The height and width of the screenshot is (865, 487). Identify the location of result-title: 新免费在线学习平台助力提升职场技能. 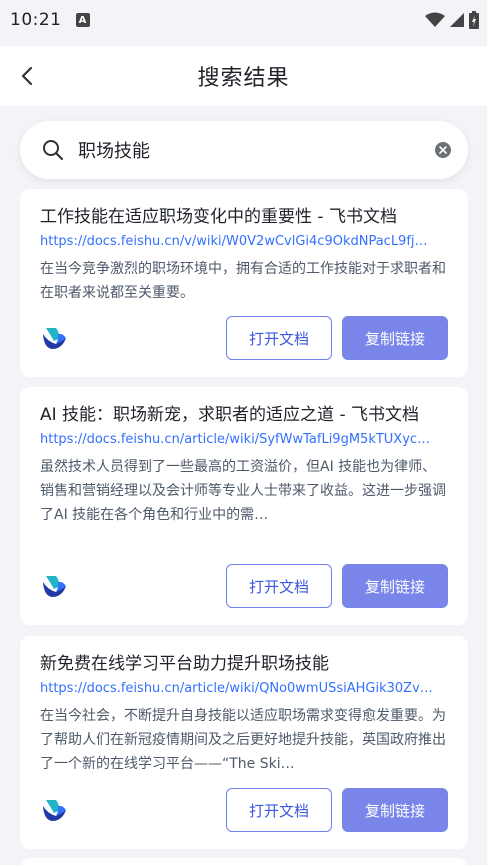
(244, 664).